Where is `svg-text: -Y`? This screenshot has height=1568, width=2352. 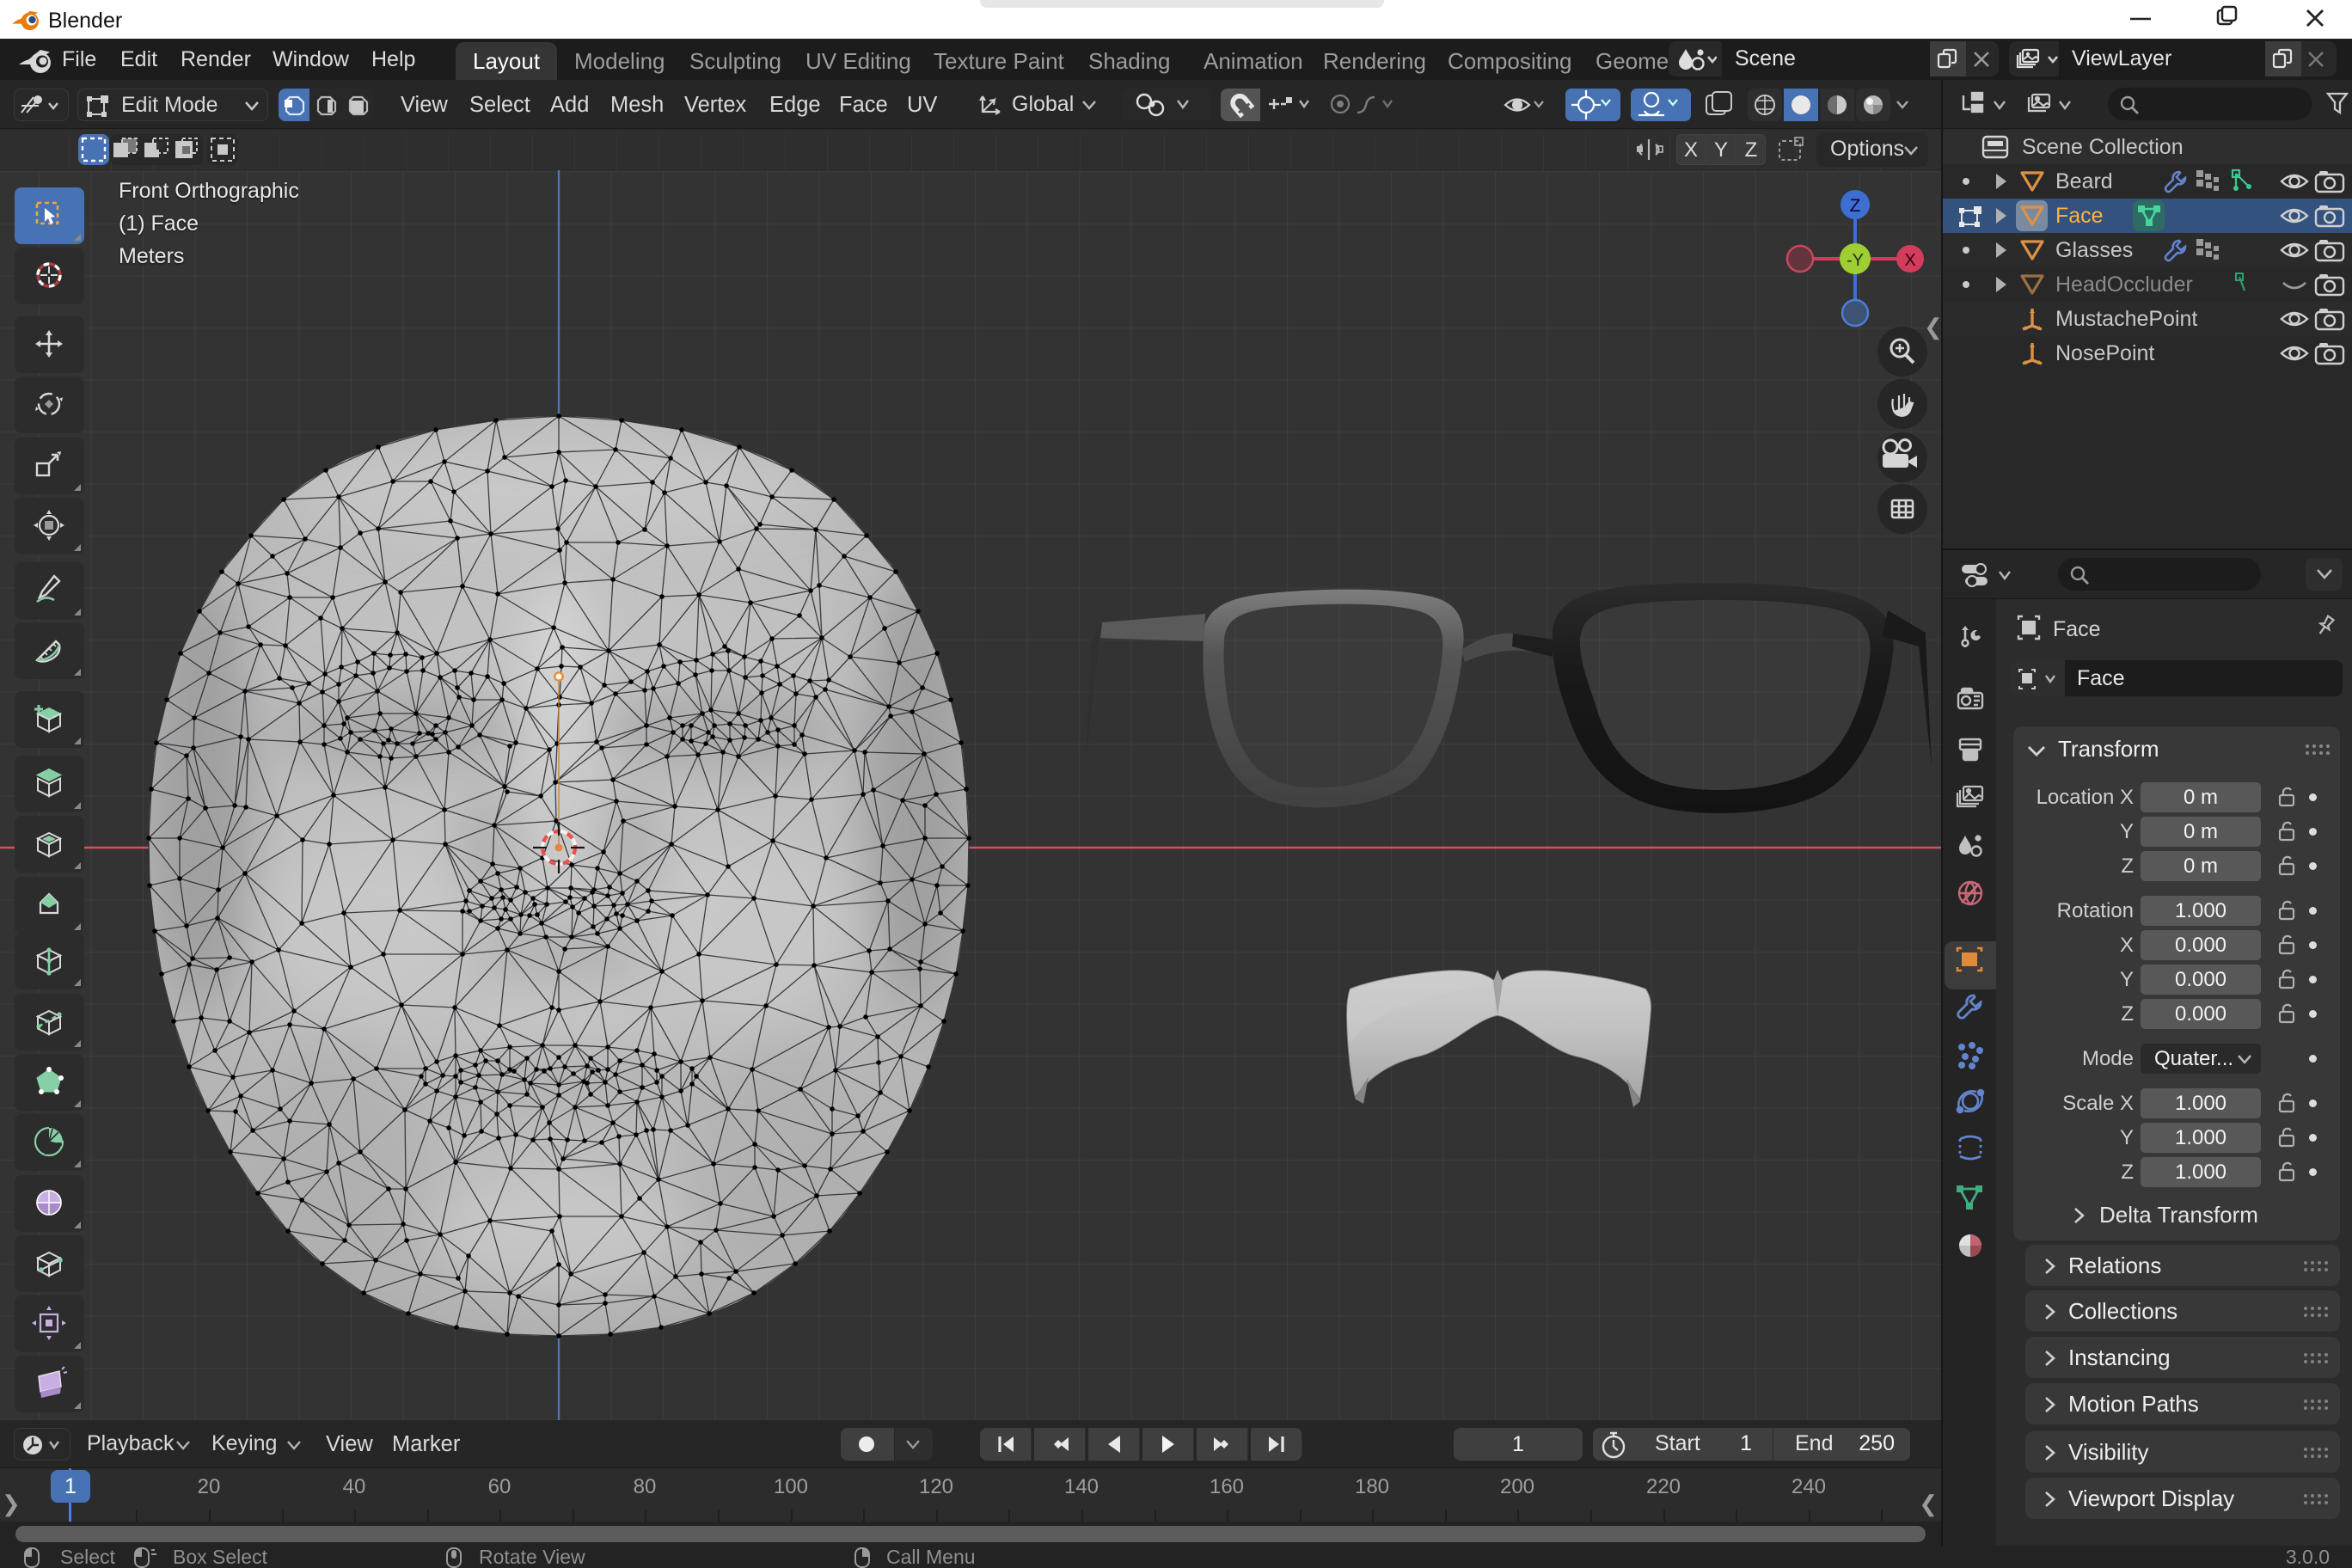 svg-text: -Y is located at coordinates (1855, 260).